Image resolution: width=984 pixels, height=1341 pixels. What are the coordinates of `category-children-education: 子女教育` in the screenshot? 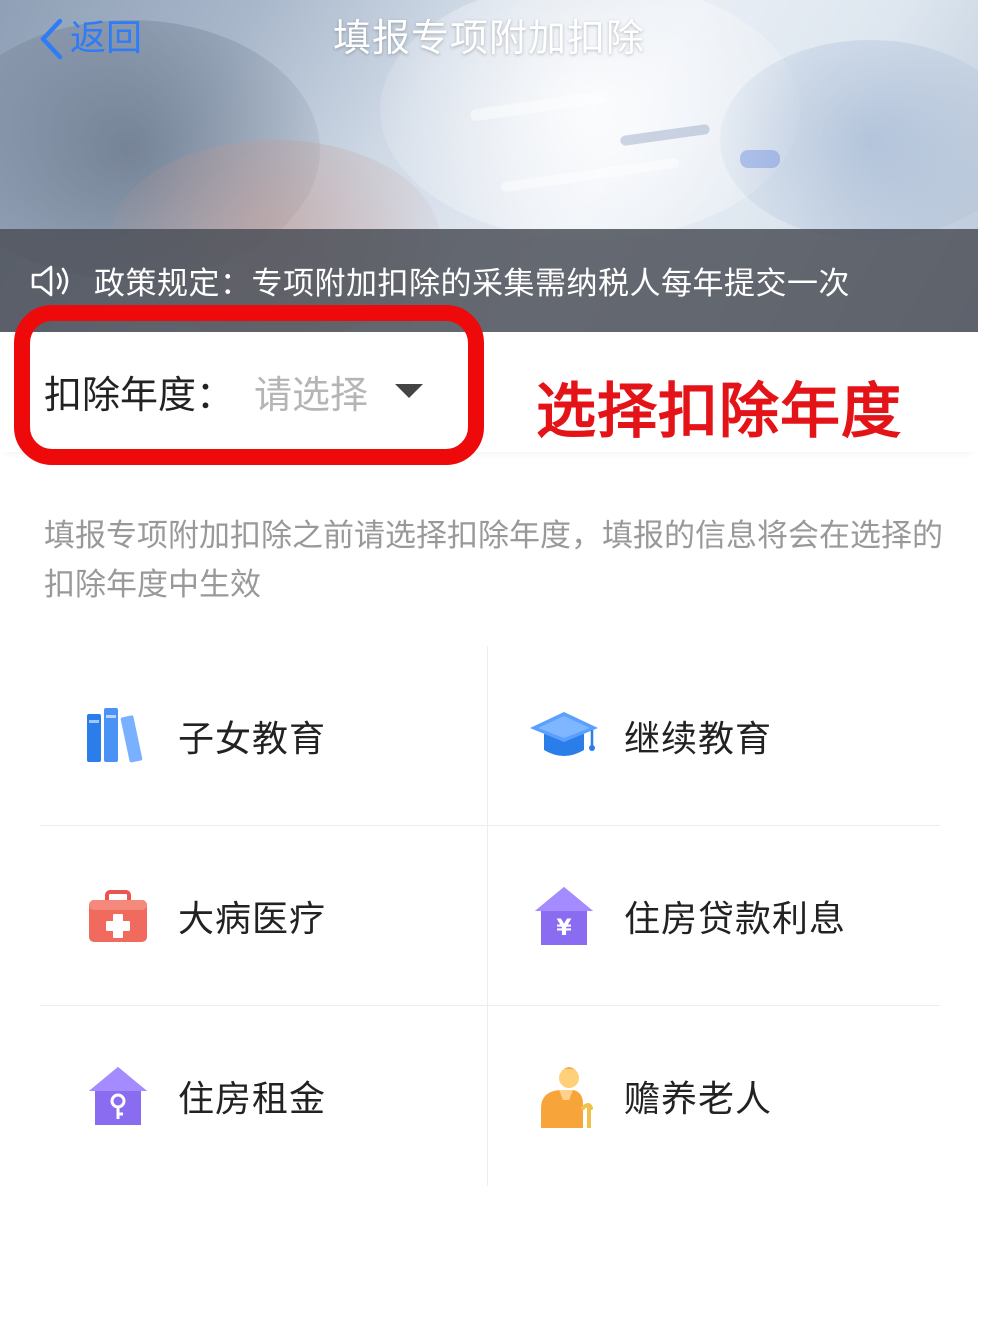 It's located at (264, 736).